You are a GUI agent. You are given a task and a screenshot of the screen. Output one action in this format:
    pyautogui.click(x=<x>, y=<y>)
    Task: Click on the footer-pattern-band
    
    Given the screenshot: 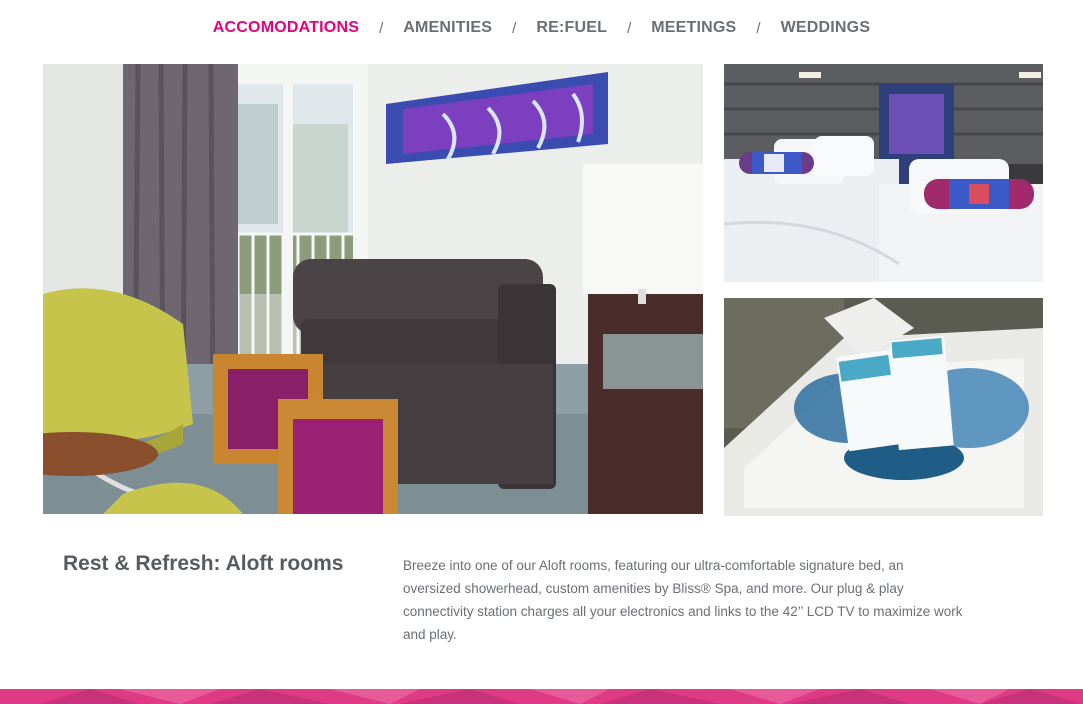 What is the action you would take?
    pyautogui.click(x=541, y=696)
    